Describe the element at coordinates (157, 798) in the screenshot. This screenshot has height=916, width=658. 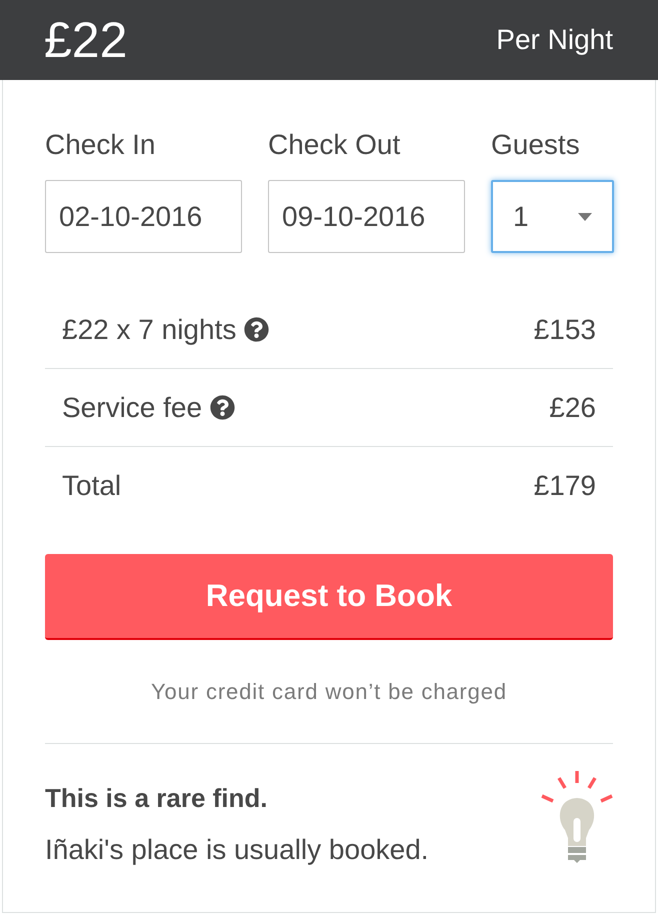
I see `notice-title: This is a rare find.` at that location.